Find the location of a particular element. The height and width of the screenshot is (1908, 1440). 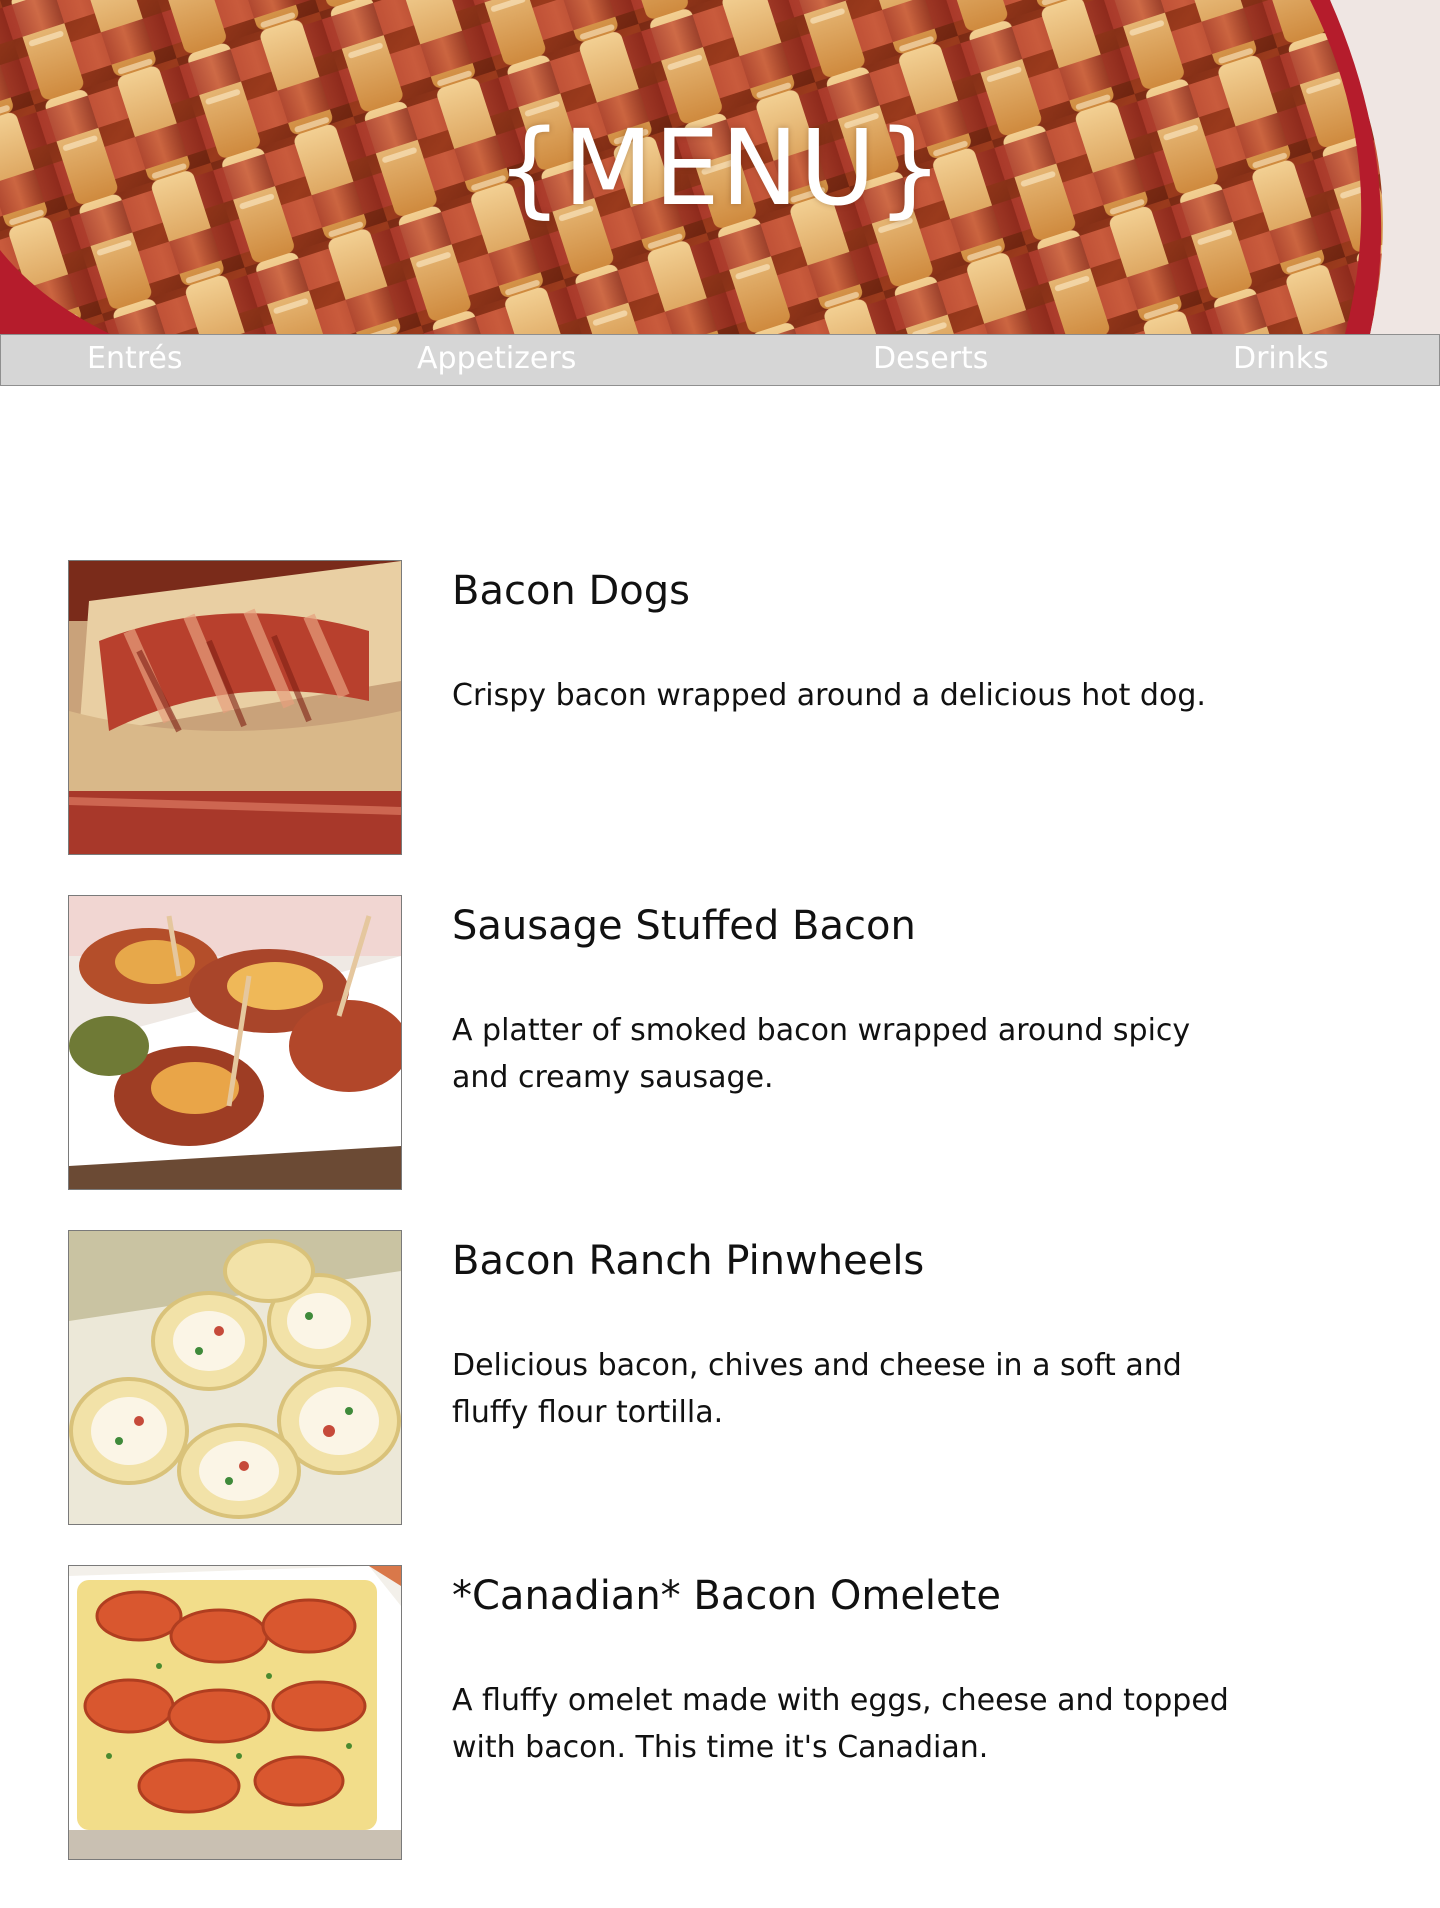

page-title: {MENU} is located at coordinates (720, 168).